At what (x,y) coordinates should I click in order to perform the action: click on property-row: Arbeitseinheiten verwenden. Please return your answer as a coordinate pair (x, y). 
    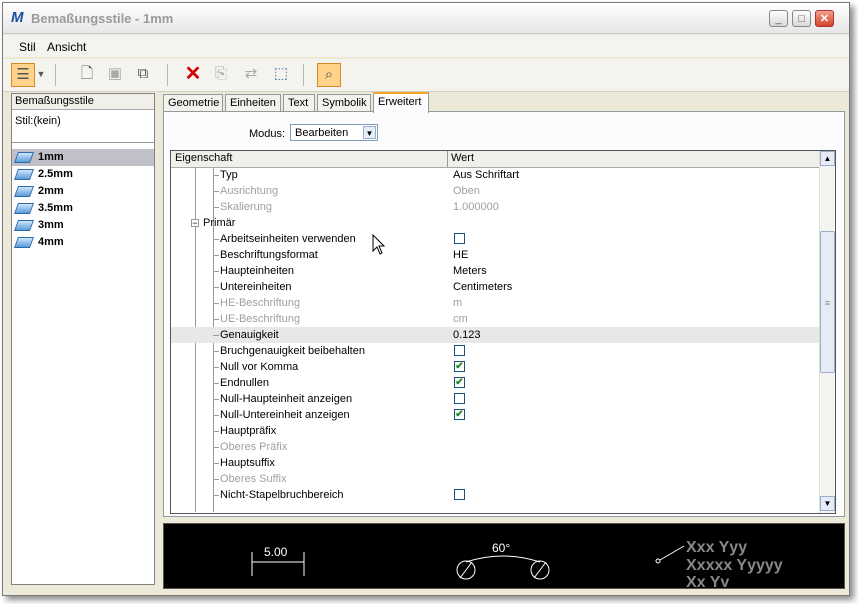
    Looking at the image, I should click on (495, 239).